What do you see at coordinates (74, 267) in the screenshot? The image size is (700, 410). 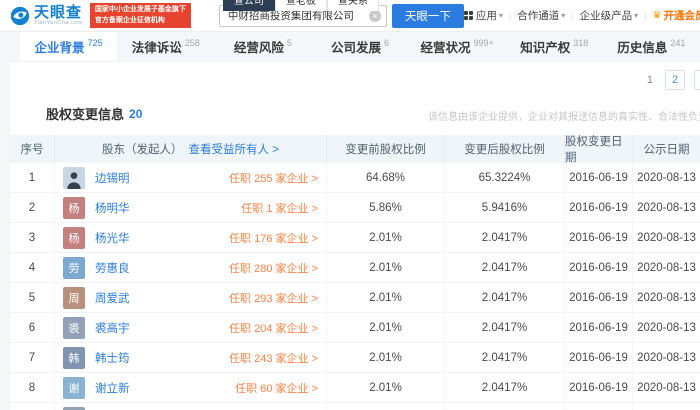 I see `shareholder-avatar: 劳` at bounding box center [74, 267].